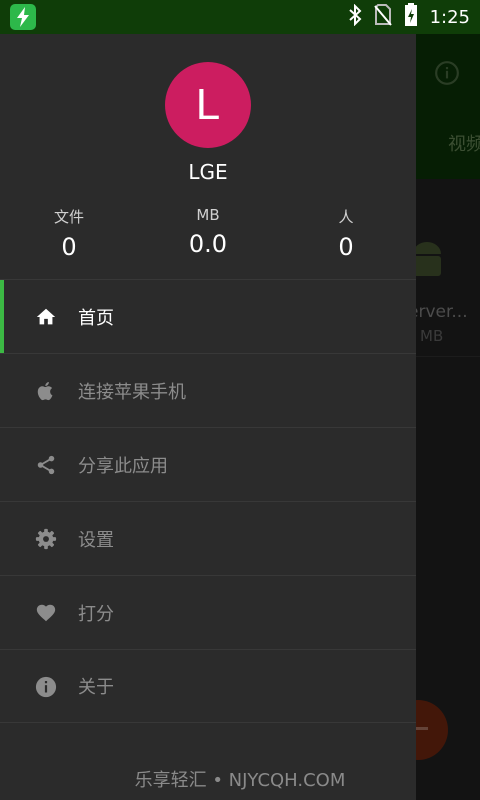  I want to click on avatar-letter: L, so click(208, 104).